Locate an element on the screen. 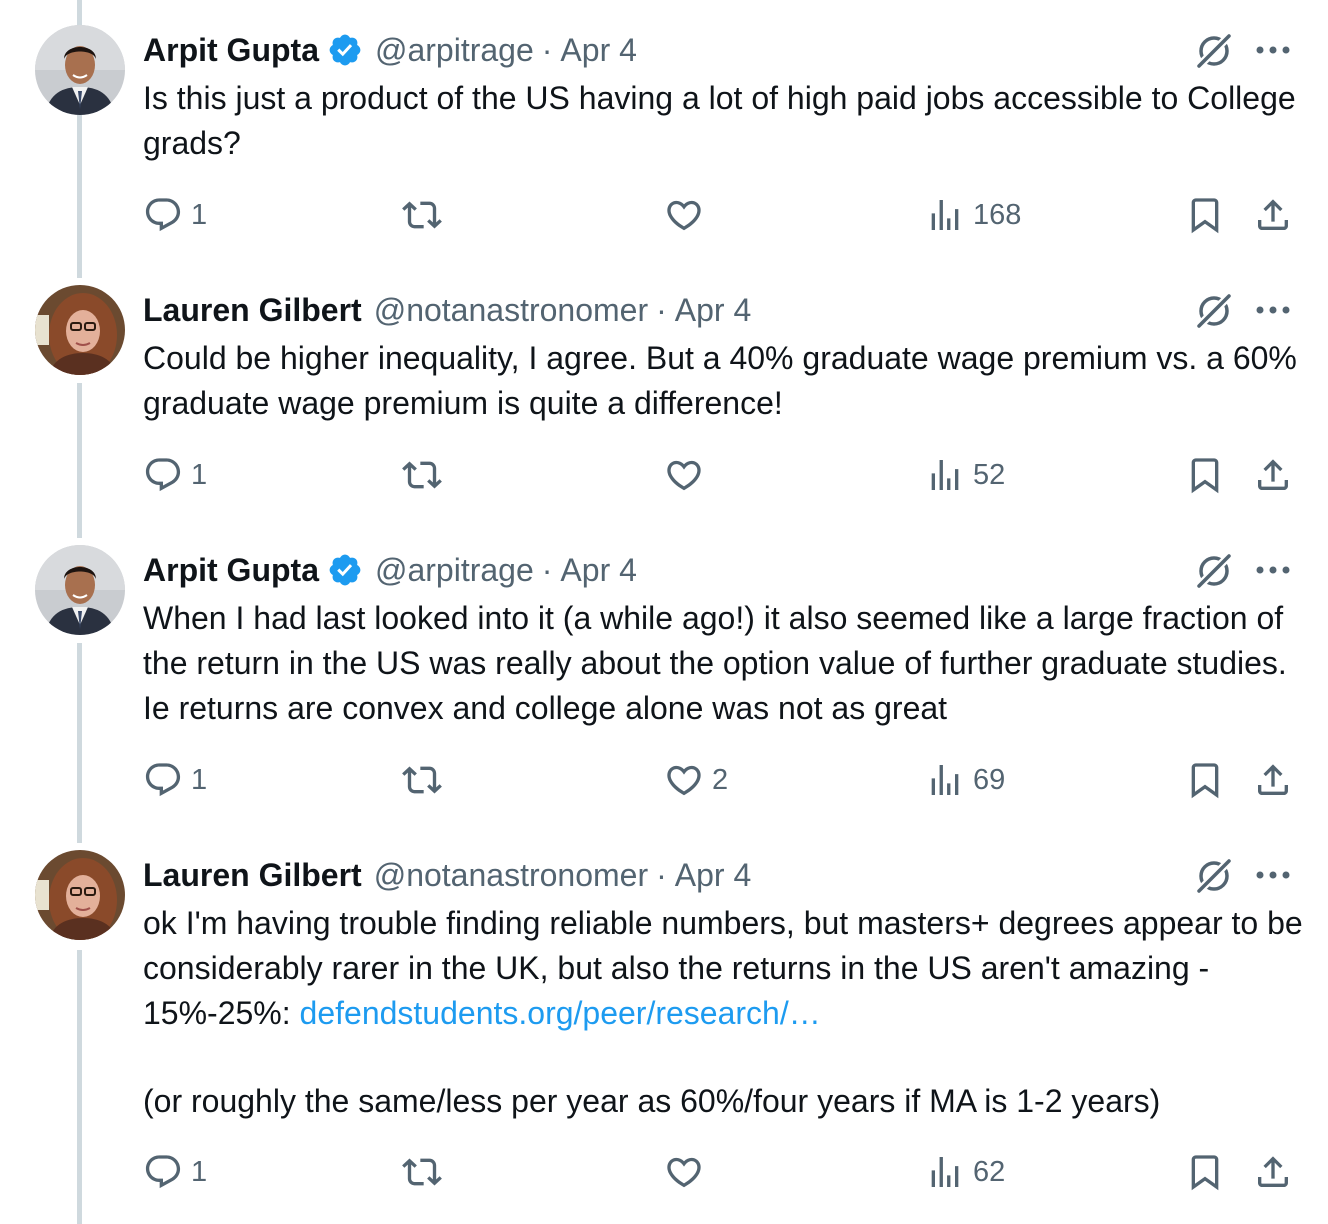 The height and width of the screenshot is (1224, 1328). views-button: 168 is located at coordinates (973, 215).